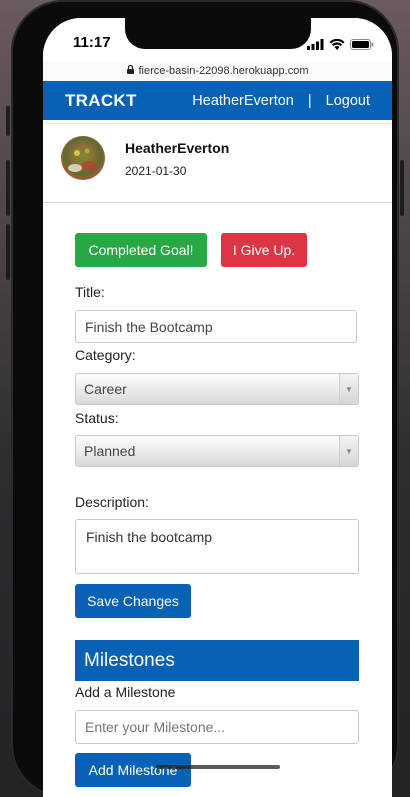 The height and width of the screenshot is (797, 410). What do you see at coordinates (110, 451) in the screenshot?
I see `status-value: Planned` at bounding box center [110, 451].